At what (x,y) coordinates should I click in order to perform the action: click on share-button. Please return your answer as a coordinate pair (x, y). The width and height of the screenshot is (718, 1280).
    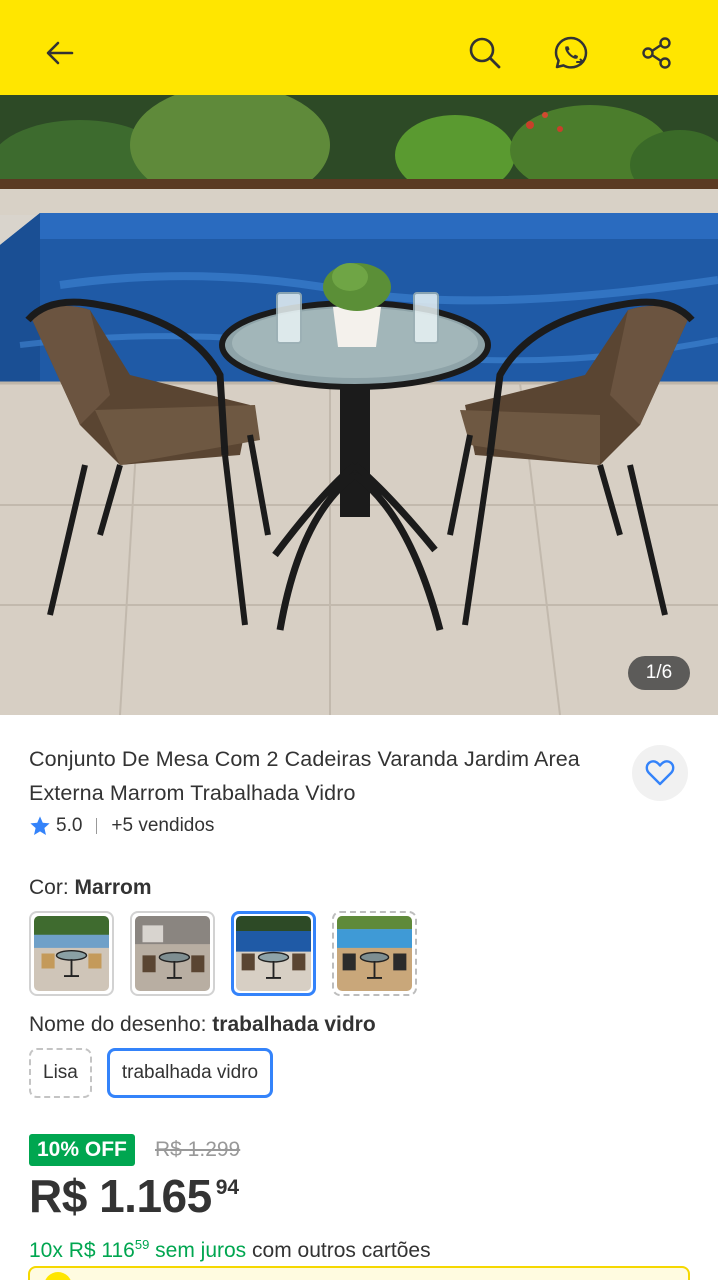
    Looking at the image, I should click on (657, 53).